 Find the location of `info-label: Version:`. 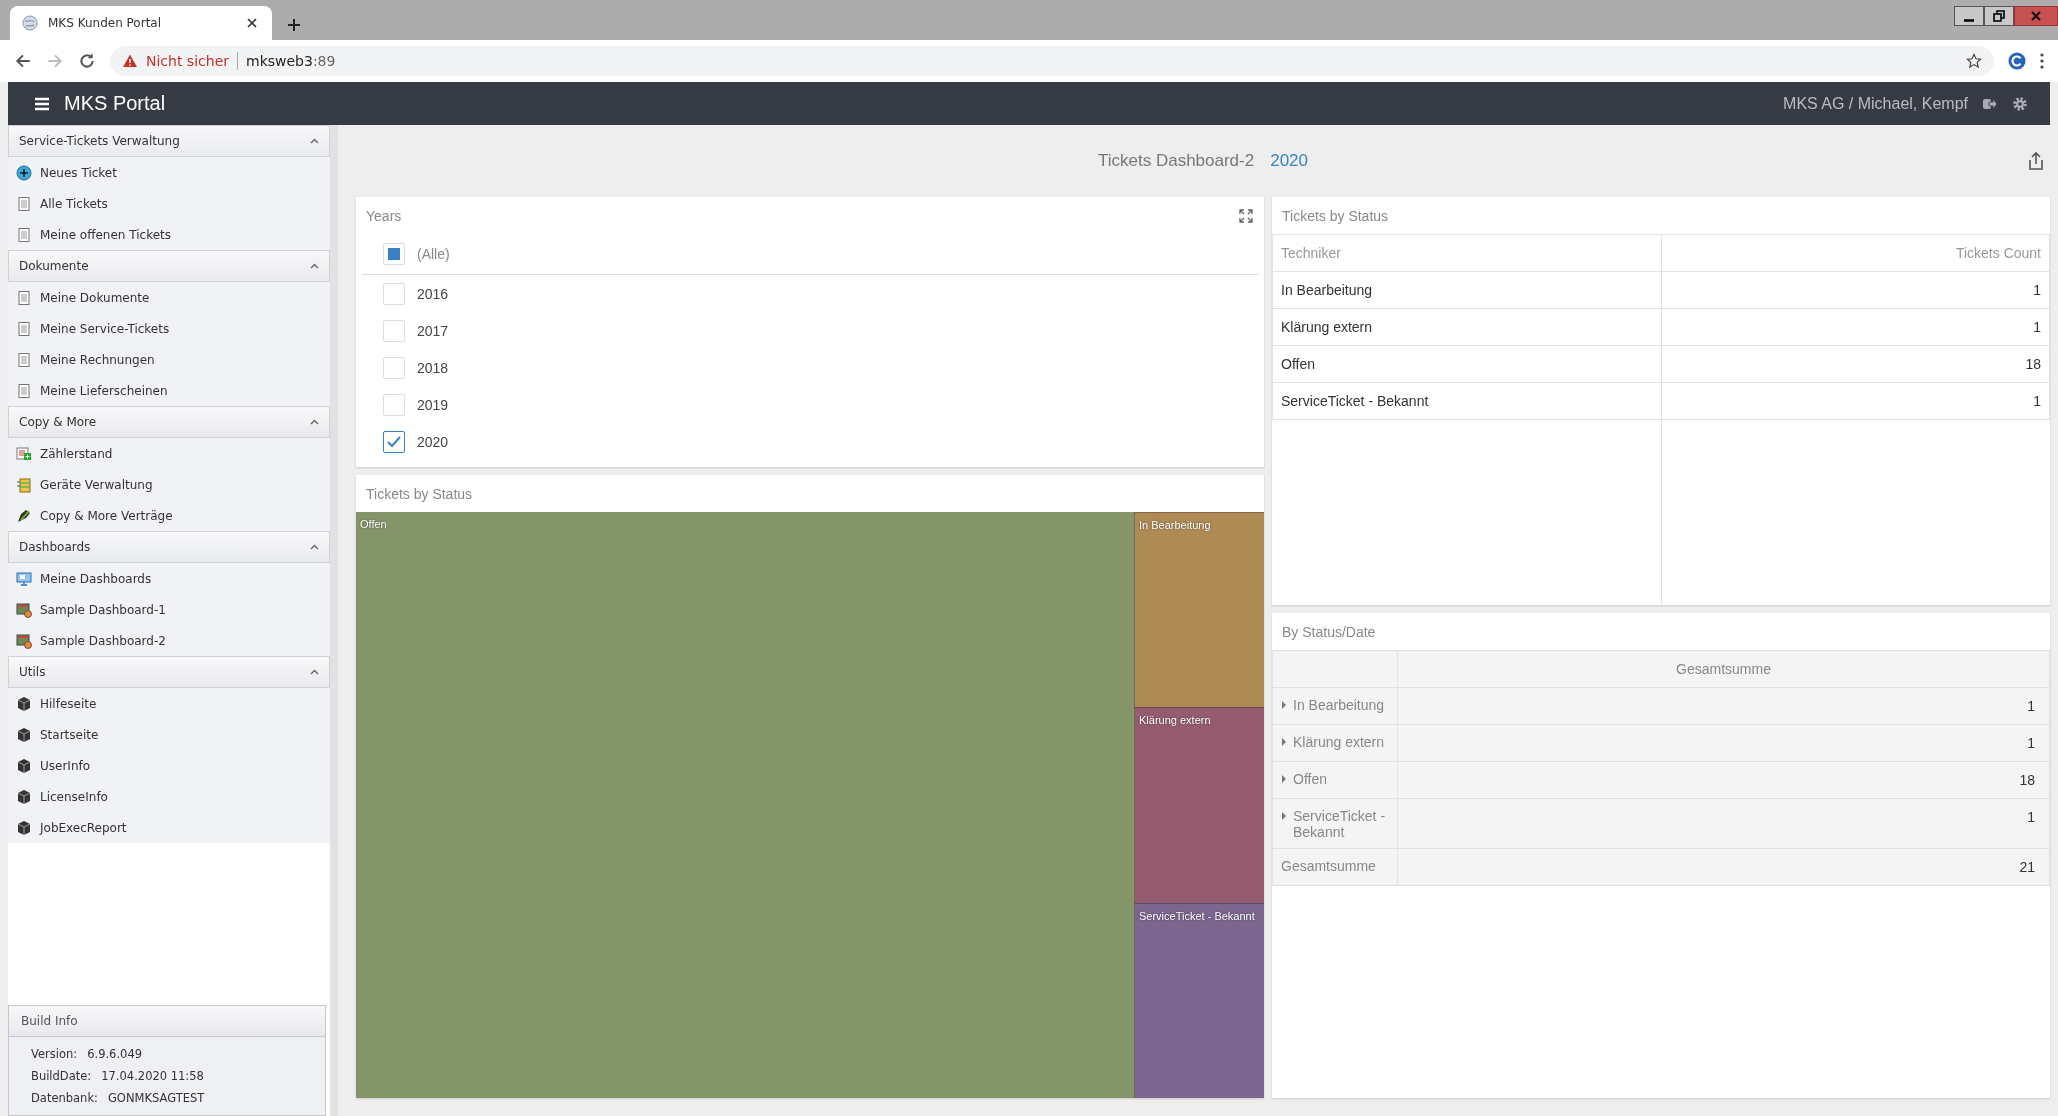

info-label: Version: is located at coordinates (54, 1054).